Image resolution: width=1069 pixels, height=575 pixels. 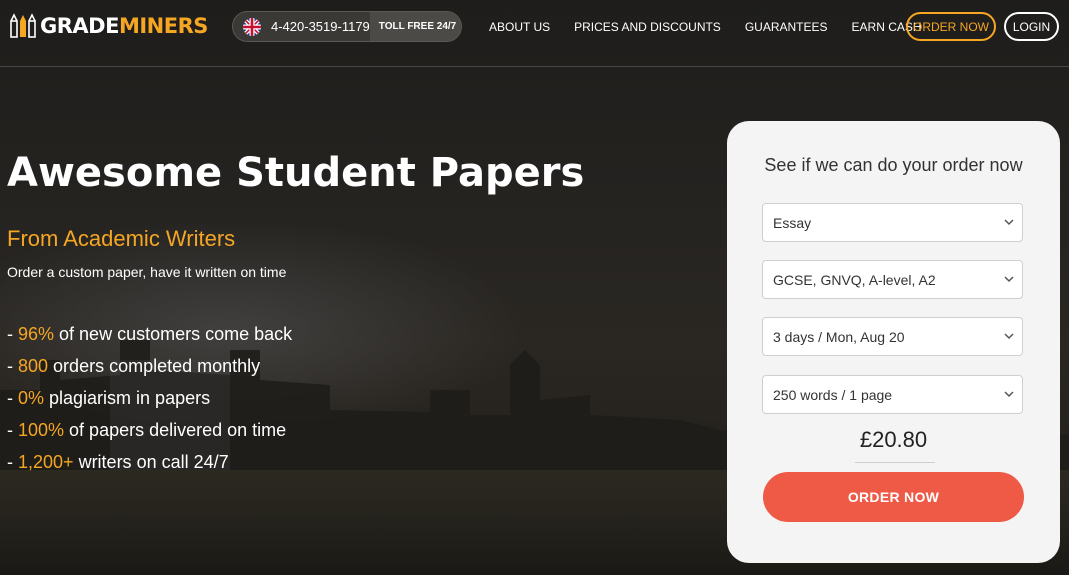 What do you see at coordinates (36, 334) in the screenshot?
I see `stat-value: 96%` at bounding box center [36, 334].